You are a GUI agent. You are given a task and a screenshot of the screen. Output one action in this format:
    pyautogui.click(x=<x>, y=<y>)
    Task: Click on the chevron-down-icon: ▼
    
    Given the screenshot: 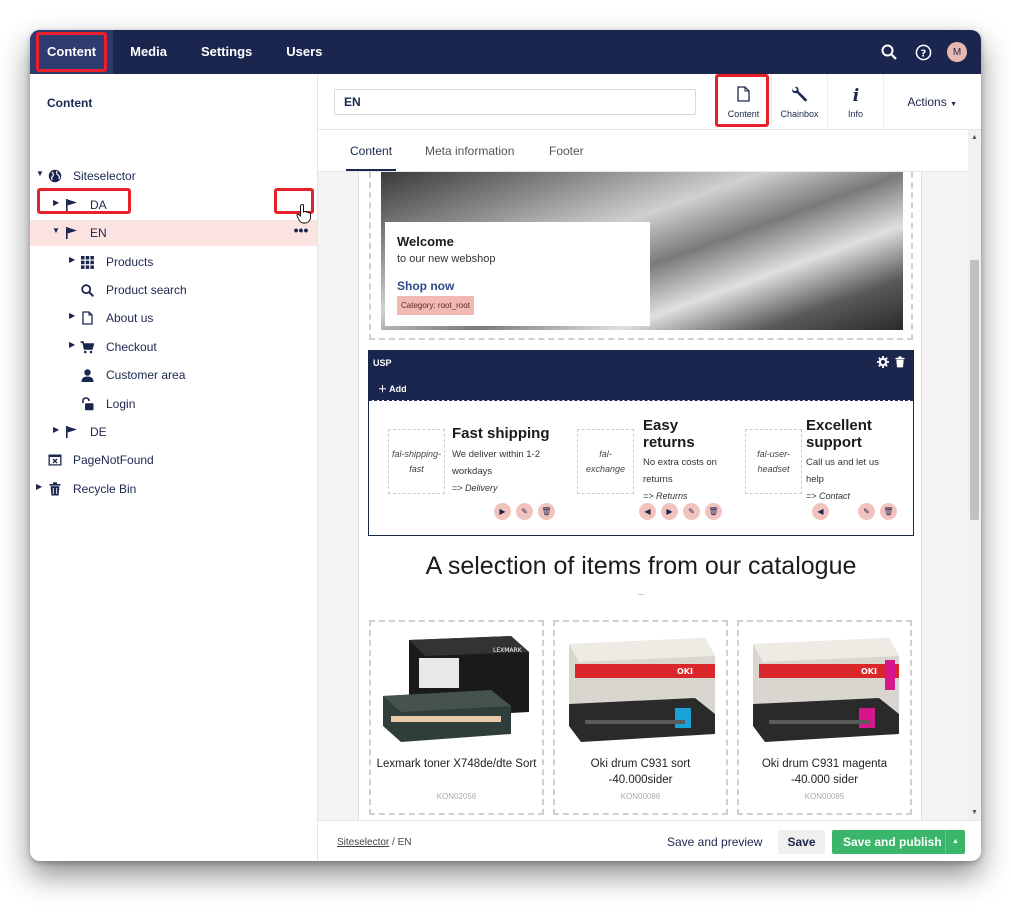 What is the action you would take?
    pyautogui.click(x=953, y=104)
    